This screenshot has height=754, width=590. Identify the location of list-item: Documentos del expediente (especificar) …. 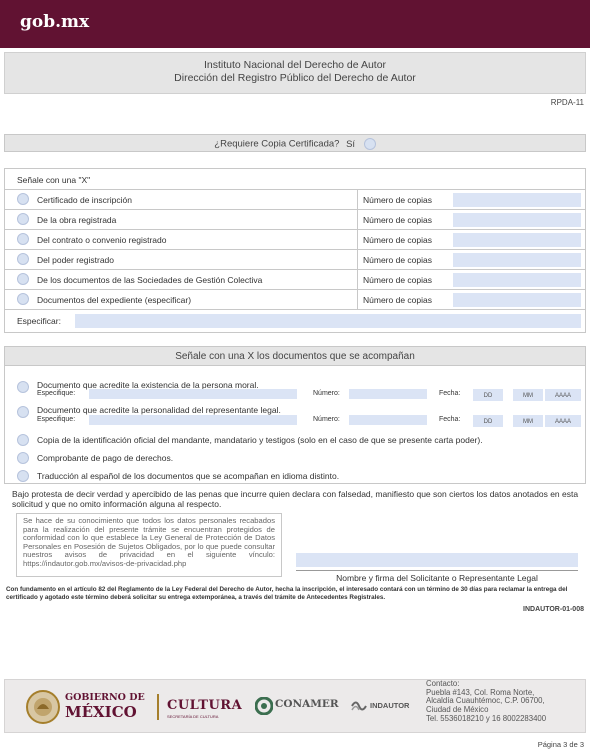
(295, 299).